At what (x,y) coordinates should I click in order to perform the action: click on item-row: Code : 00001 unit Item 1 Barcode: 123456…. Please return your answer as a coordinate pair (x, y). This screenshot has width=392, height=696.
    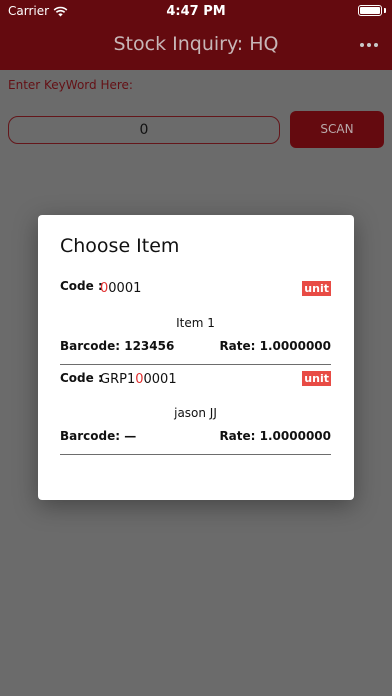
    Looking at the image, I should click on (195, 320).